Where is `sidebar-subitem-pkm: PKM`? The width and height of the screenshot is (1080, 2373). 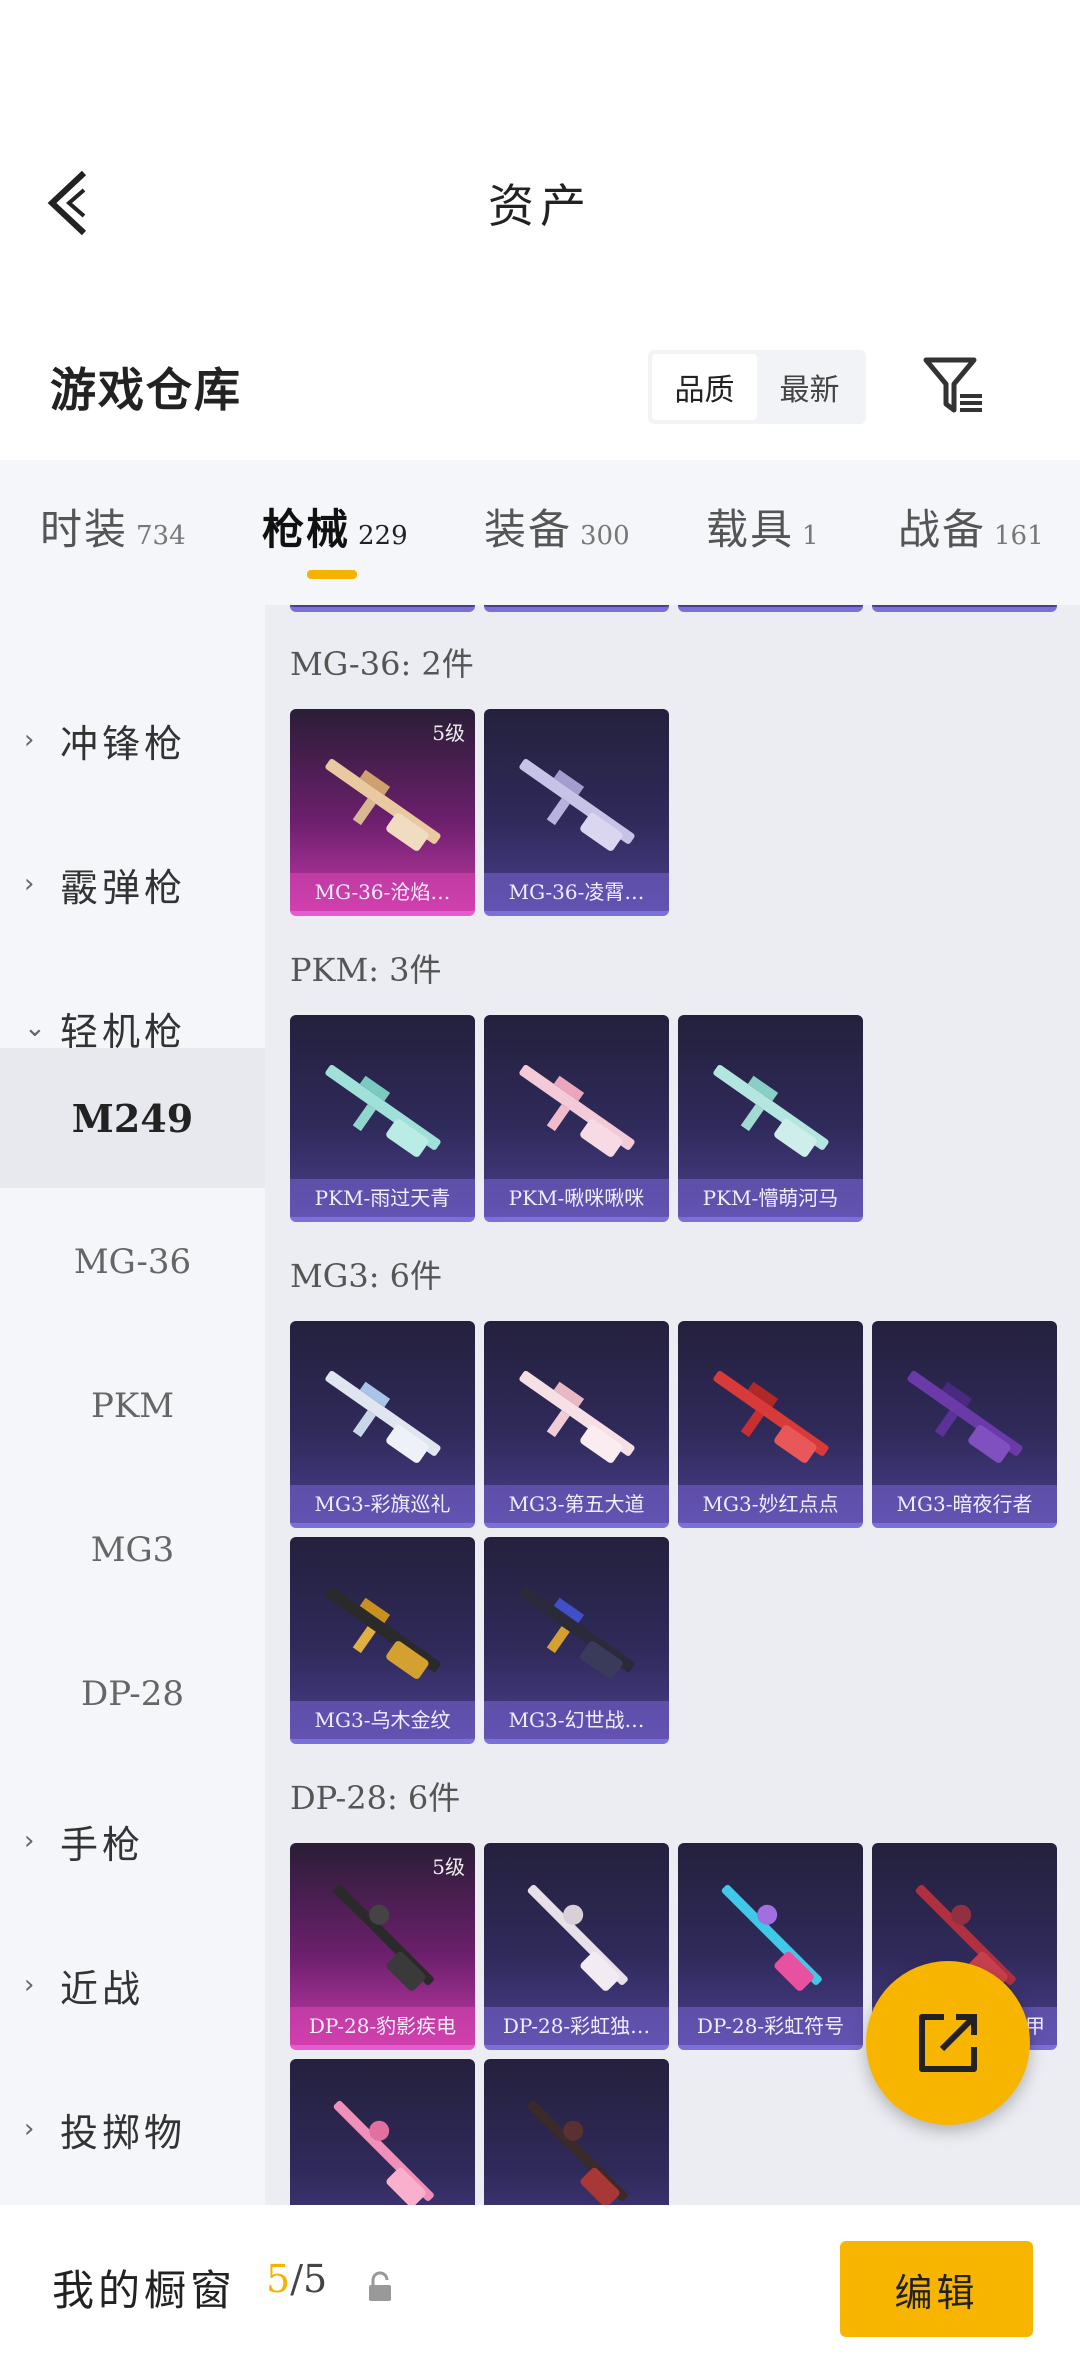
sidebar-subitem-pkm: PKM is located at coordinates (132, 1406).